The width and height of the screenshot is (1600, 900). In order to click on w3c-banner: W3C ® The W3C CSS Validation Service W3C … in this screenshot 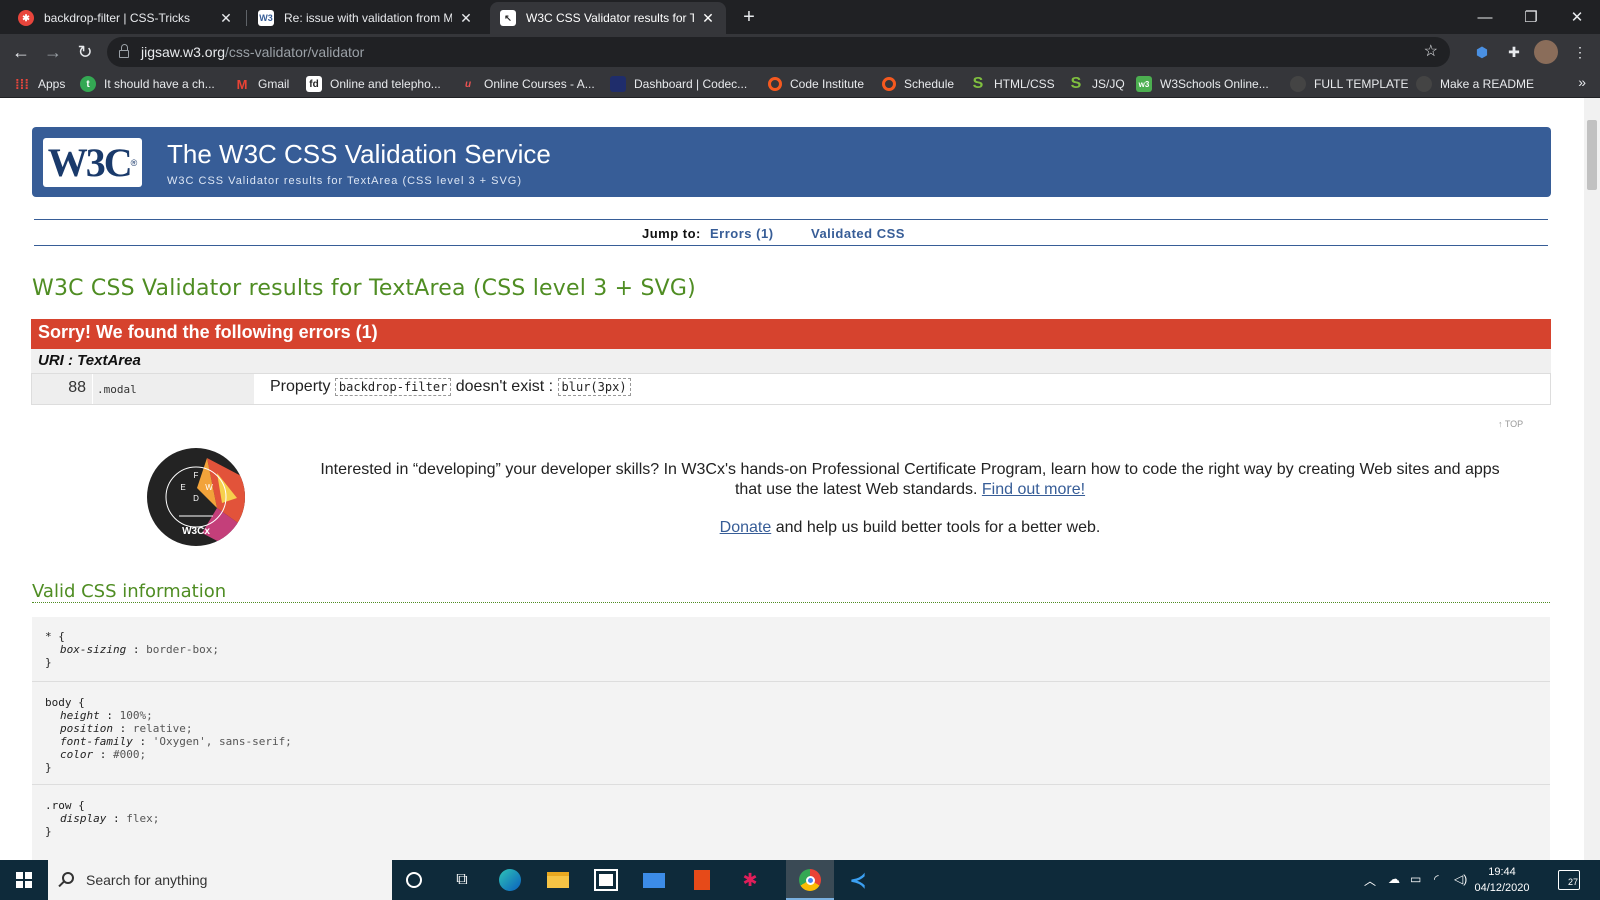, I will do `click(791, 162)`.